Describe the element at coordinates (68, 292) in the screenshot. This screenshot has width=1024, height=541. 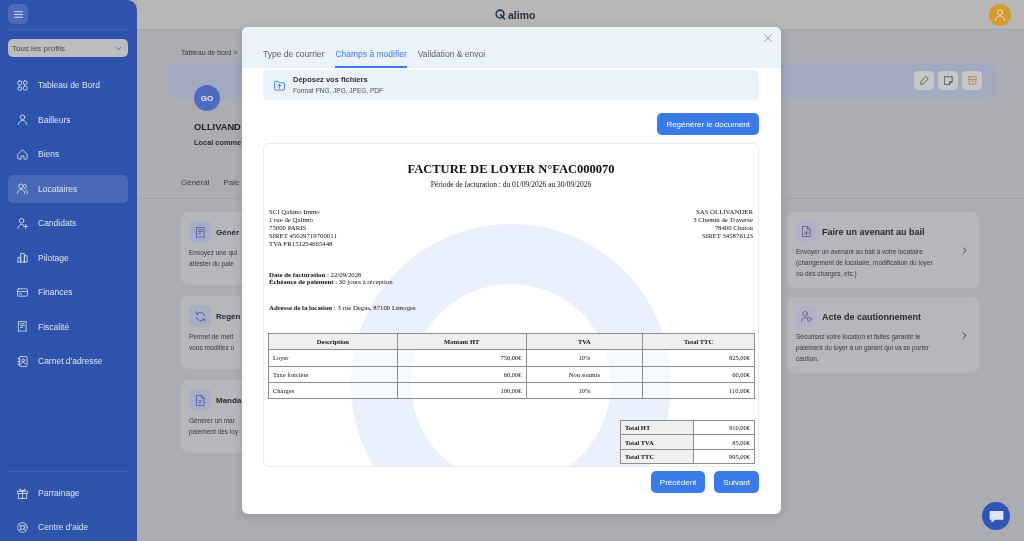
I see `sidebar-item: Finances` at that location.